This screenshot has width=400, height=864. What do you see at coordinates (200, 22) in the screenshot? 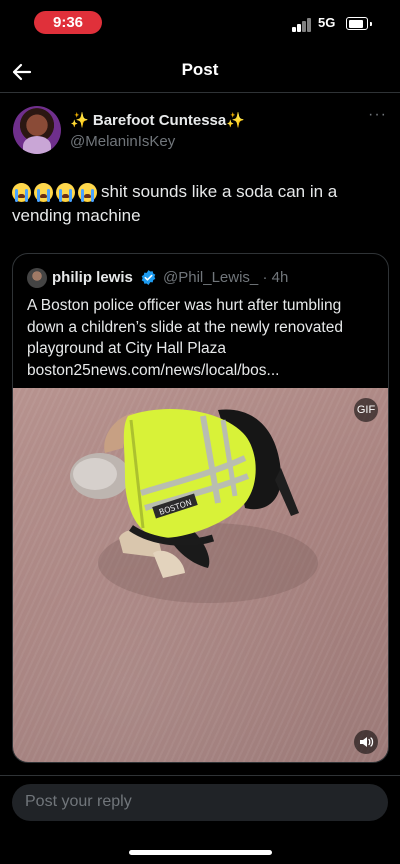
I see `status-bar: 9:36 5G` at bounding box center [200, 22].